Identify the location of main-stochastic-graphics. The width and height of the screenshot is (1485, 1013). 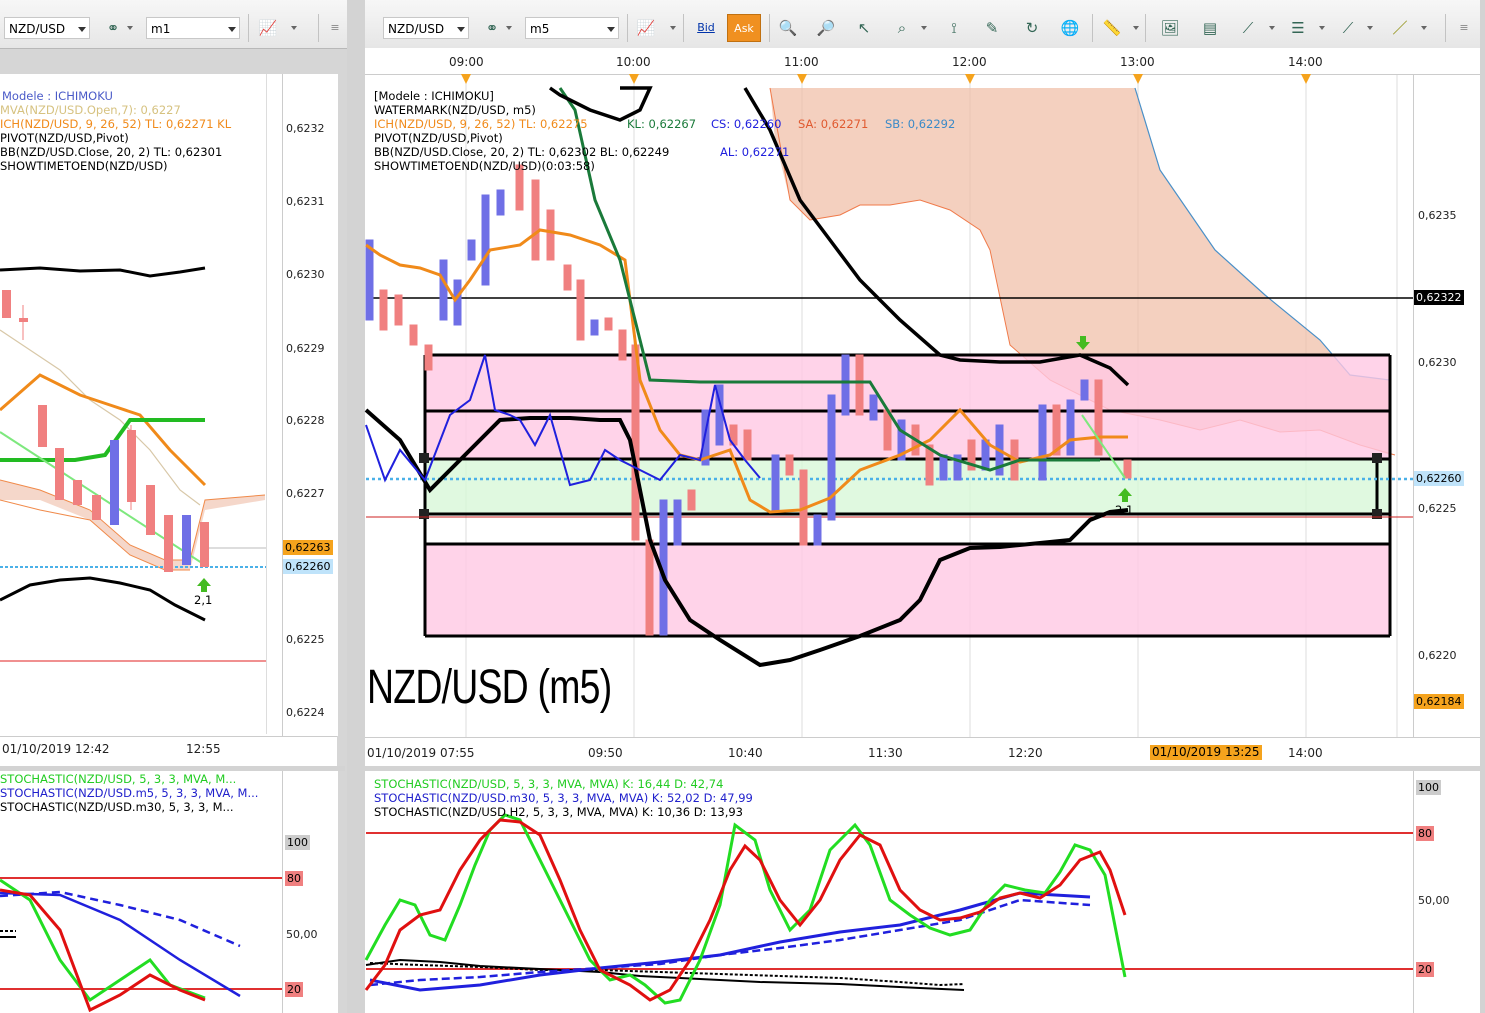
(888, 909).